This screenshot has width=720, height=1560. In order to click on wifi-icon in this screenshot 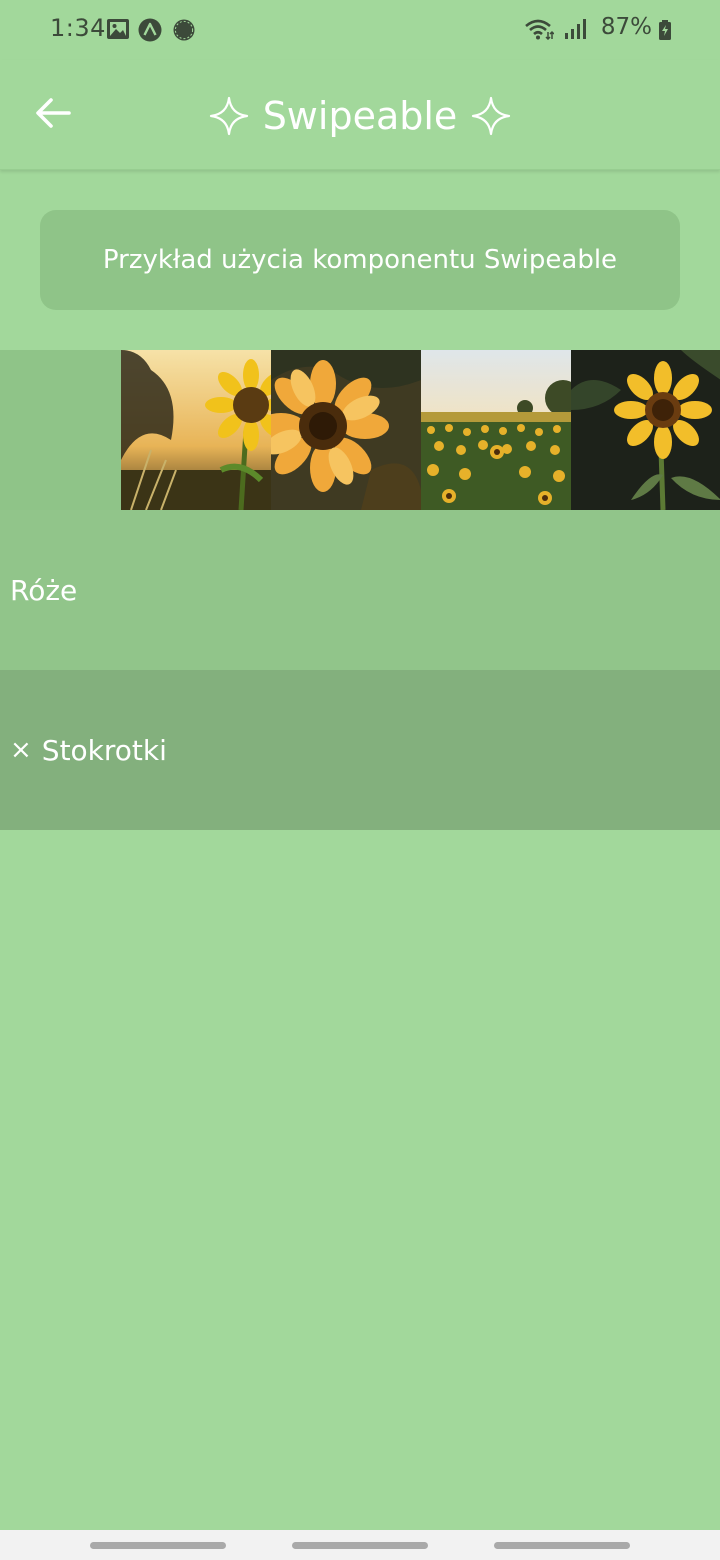, I will do `click(539, 31)`.